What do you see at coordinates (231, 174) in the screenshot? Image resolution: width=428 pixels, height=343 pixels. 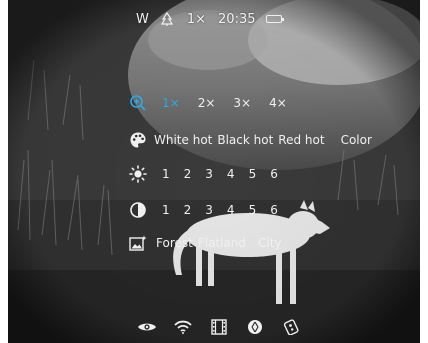 I see `brightness-level-4: 4` at bounding box center [231, 174].